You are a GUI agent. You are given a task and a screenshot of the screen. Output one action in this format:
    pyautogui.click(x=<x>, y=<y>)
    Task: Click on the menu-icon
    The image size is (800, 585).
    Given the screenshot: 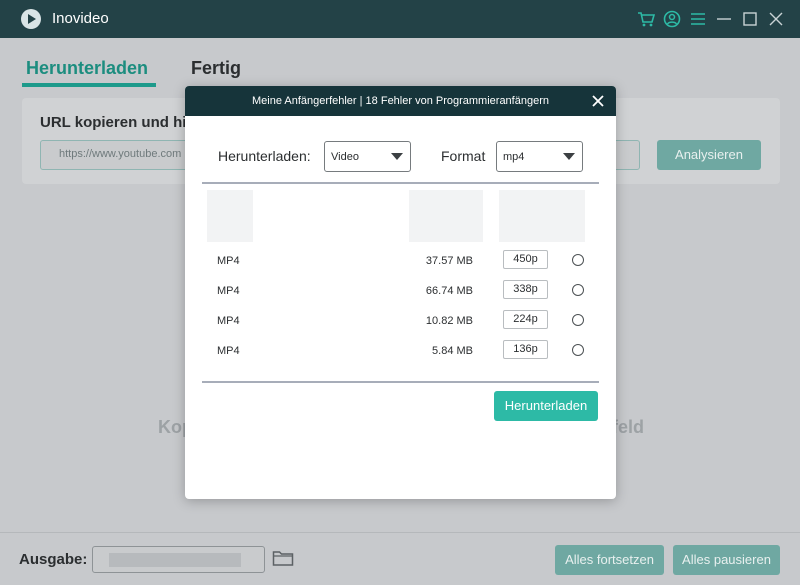 What is the action you would take?
    pyautogui.click(x=698, y=19)
    